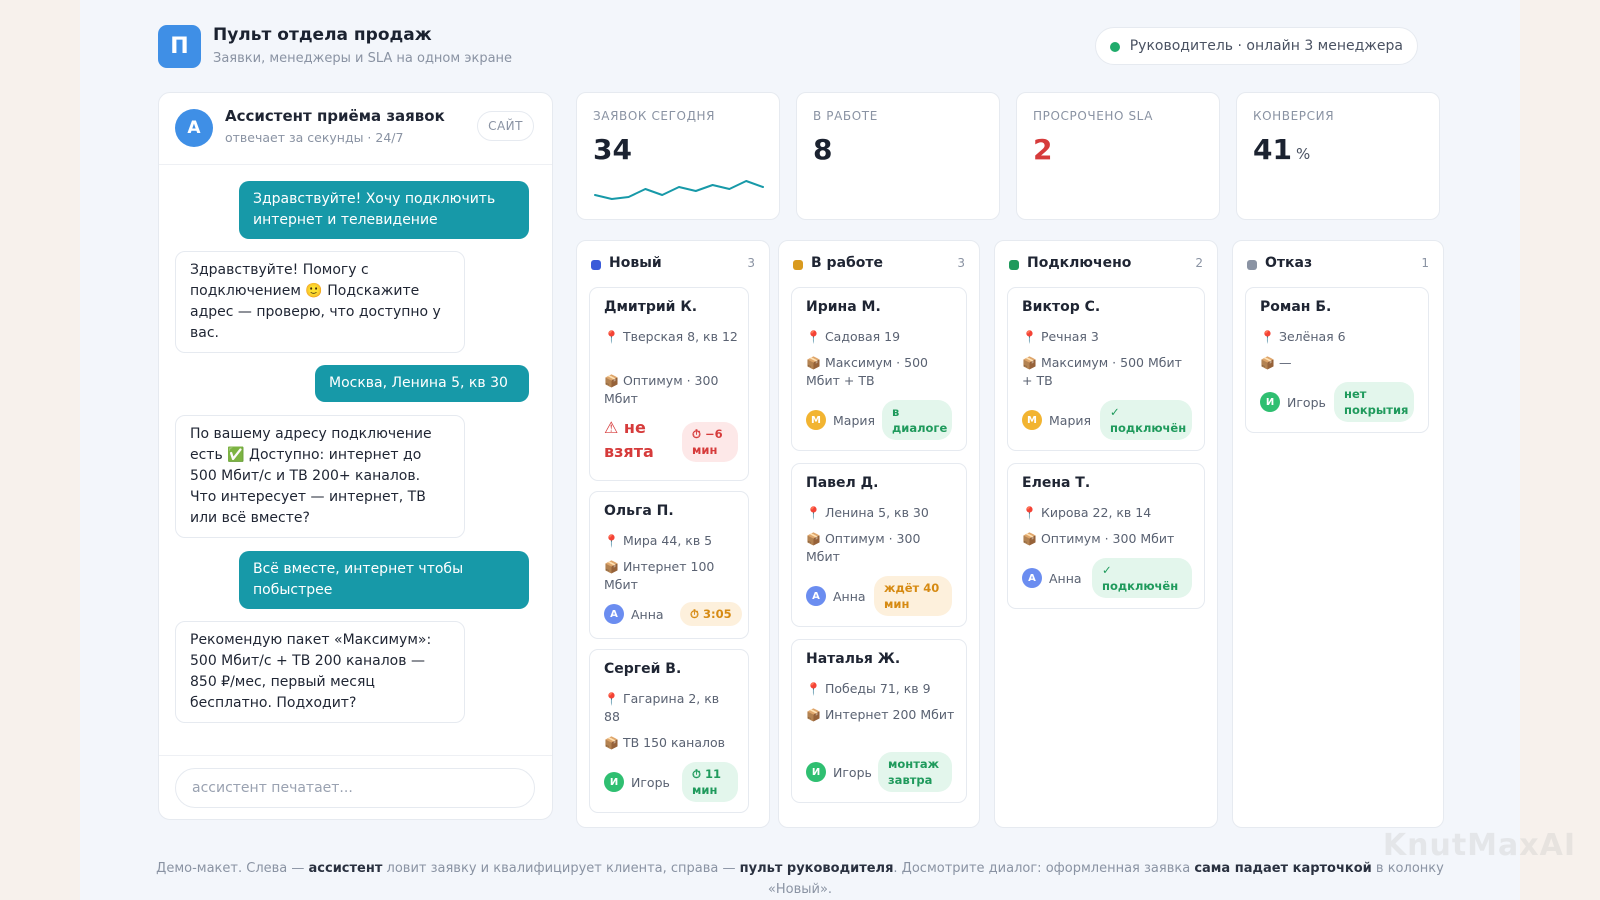  I want to click on sla-timer-tag: ⏱ 11 мин, so click(710, 782).